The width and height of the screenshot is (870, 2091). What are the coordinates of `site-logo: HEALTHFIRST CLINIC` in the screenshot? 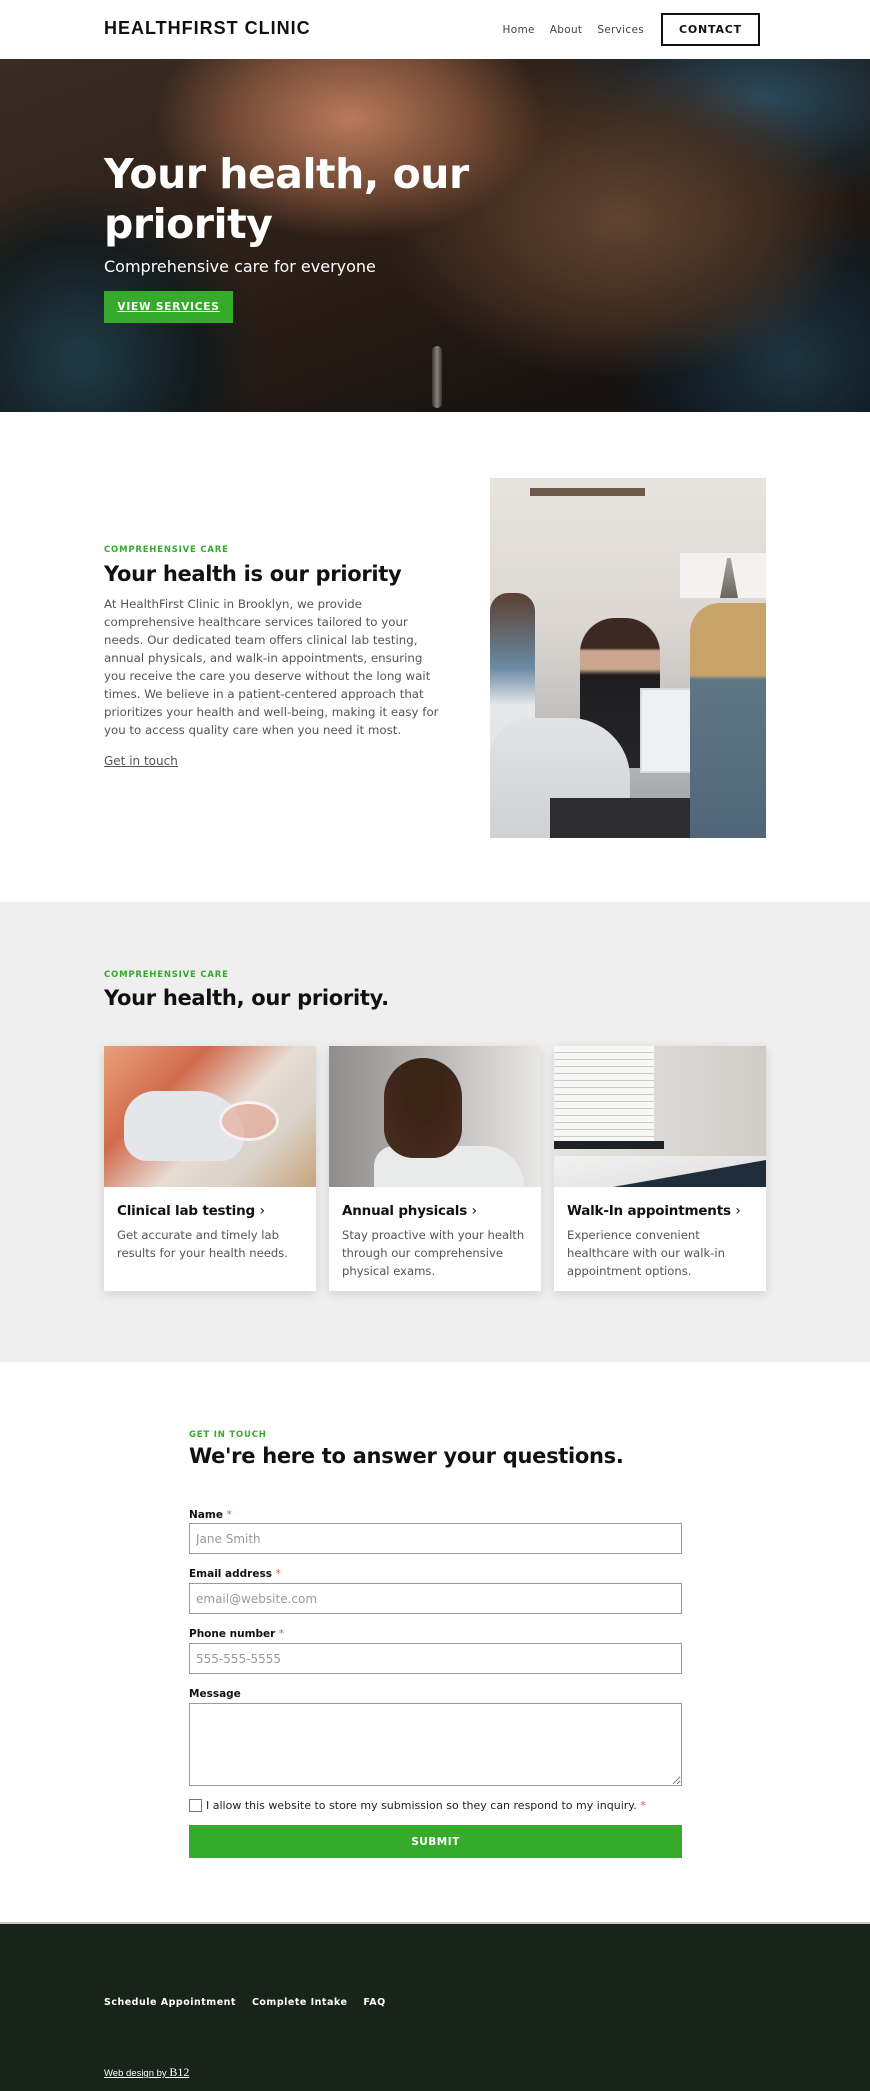 It's located at (207, 28).